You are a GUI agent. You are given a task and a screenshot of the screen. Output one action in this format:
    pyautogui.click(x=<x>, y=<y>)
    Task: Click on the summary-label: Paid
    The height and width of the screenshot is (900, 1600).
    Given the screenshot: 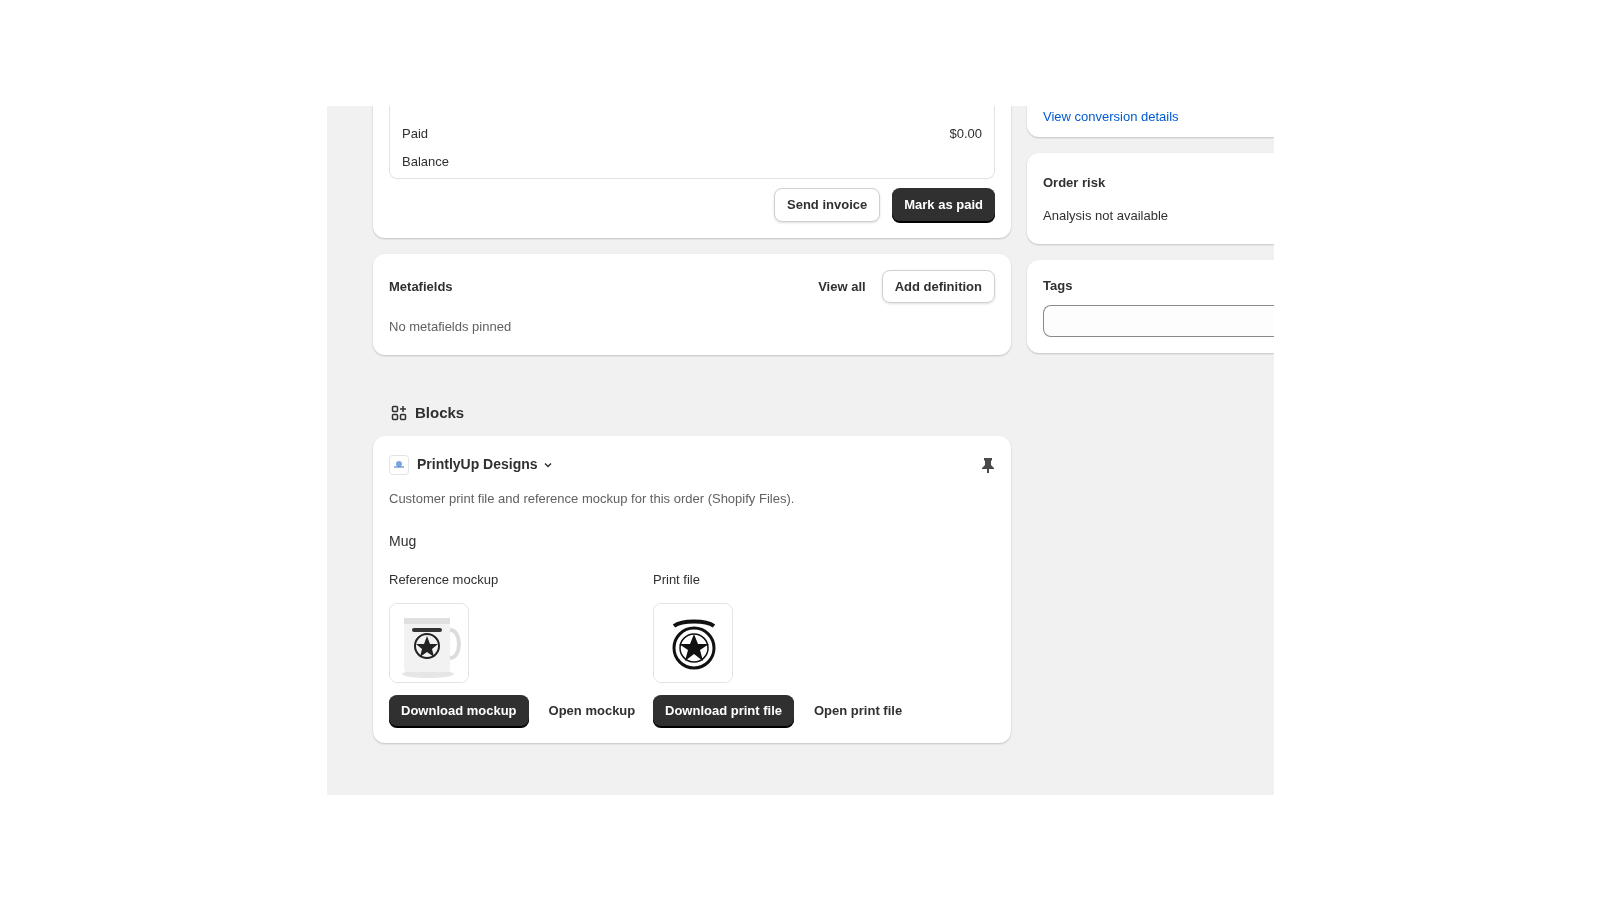 What is the action you would take?
    pyautogui.click(x=415, y=133)
    